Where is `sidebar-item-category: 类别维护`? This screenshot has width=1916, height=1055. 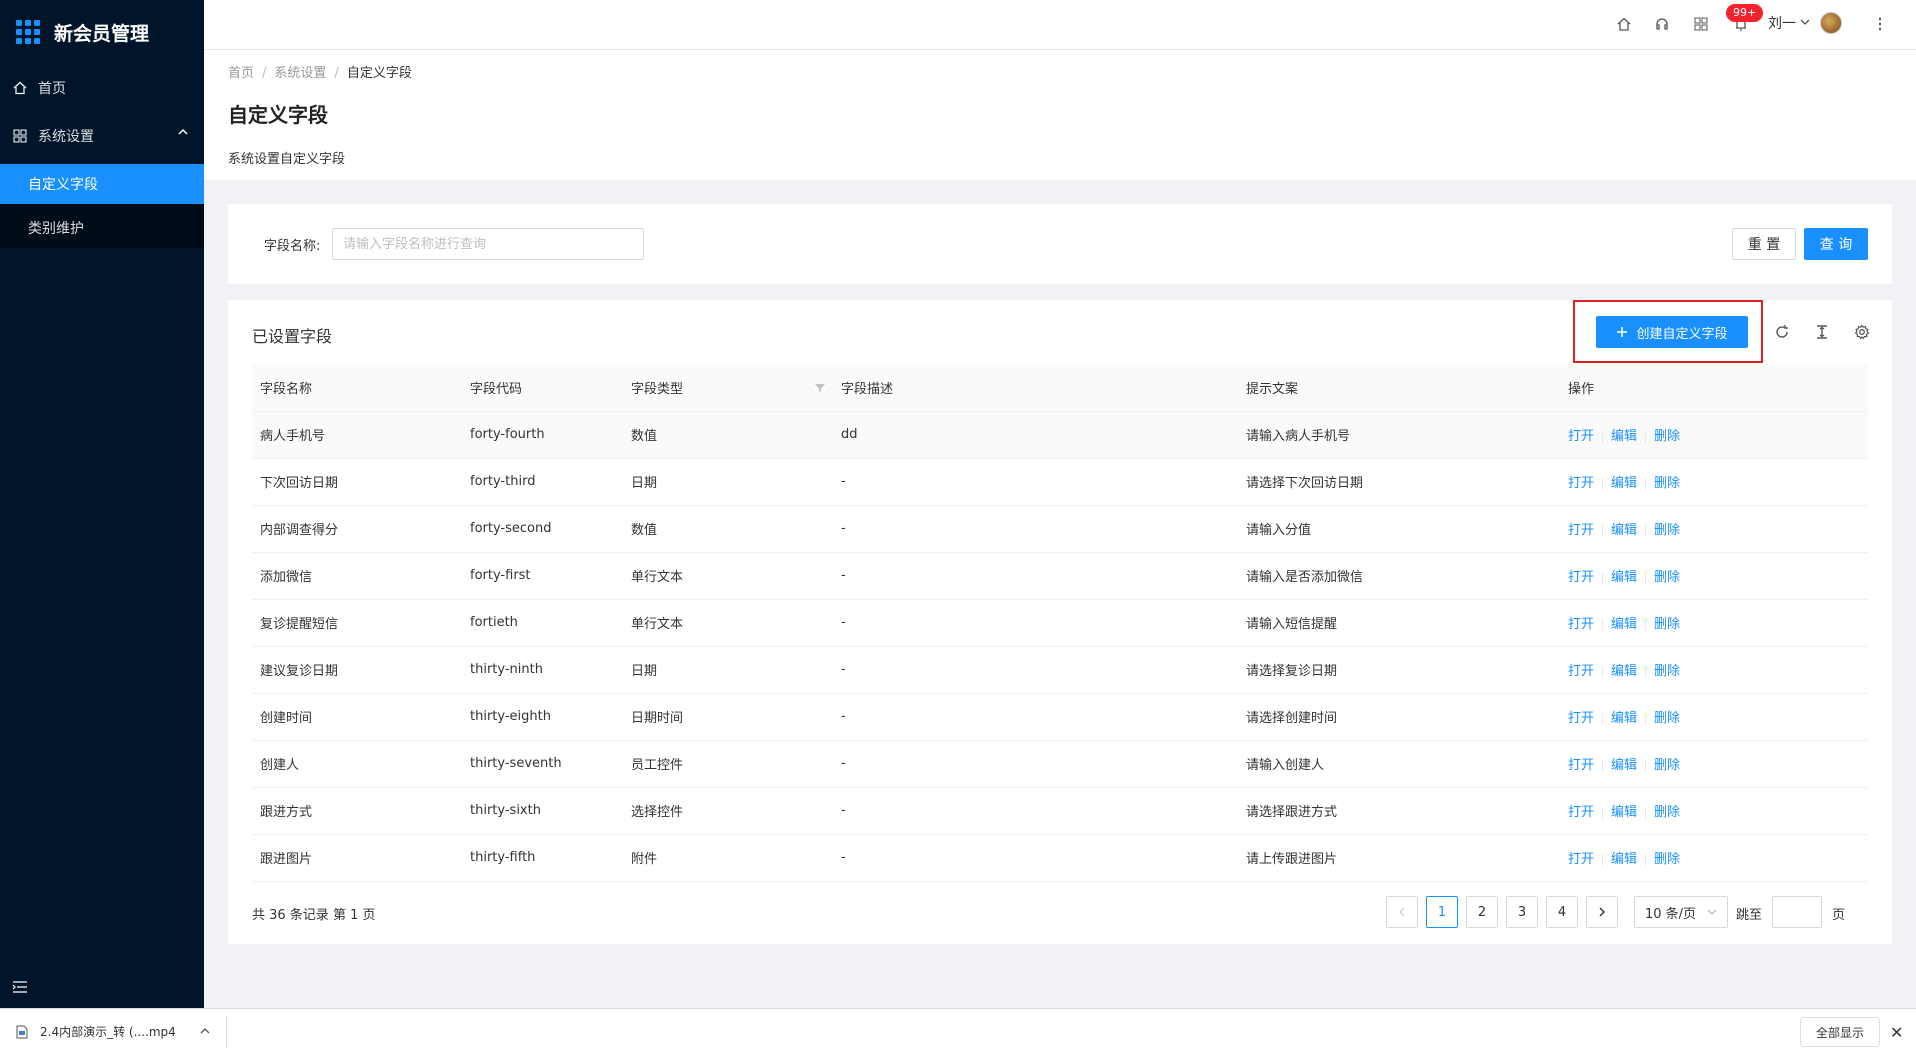 sidebar-item-category: 类别维护 is located at coordinates (102, 228).